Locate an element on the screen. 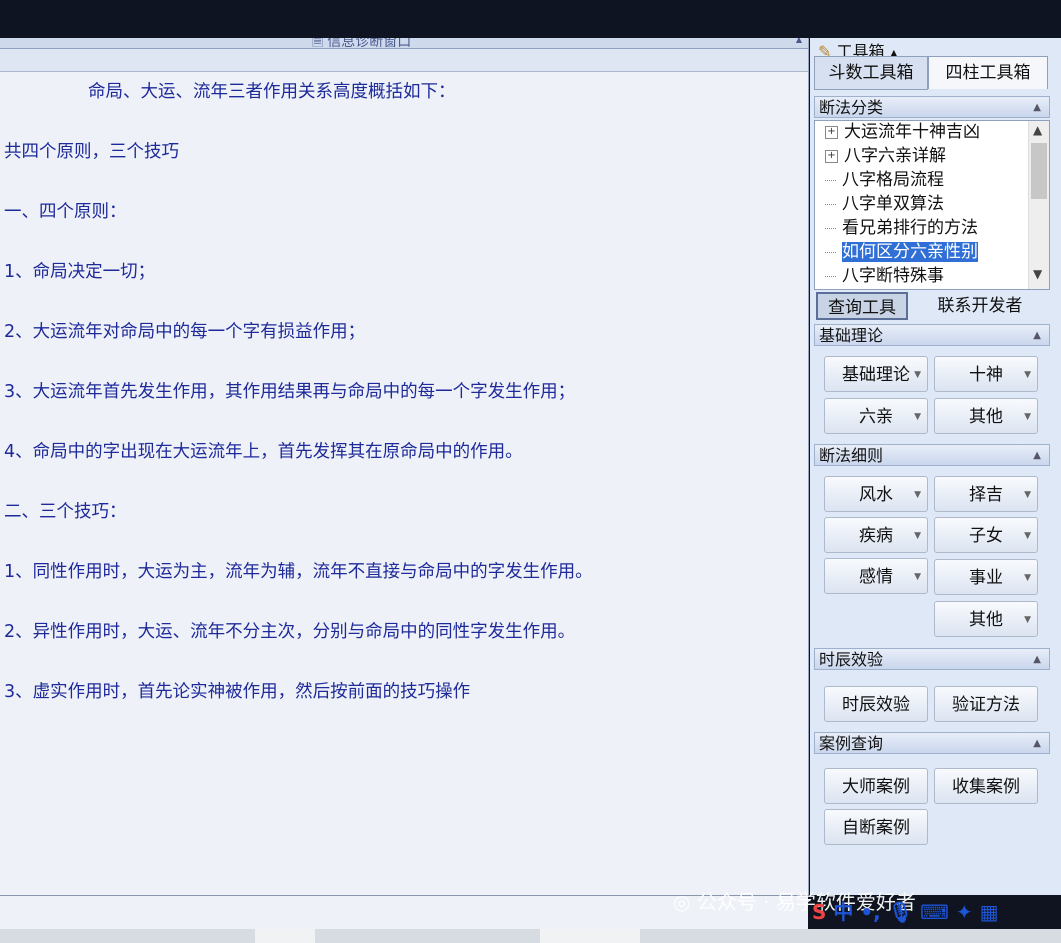  tree-item: + 大运流年十神吉凶 is located at coordinates (902, 132).